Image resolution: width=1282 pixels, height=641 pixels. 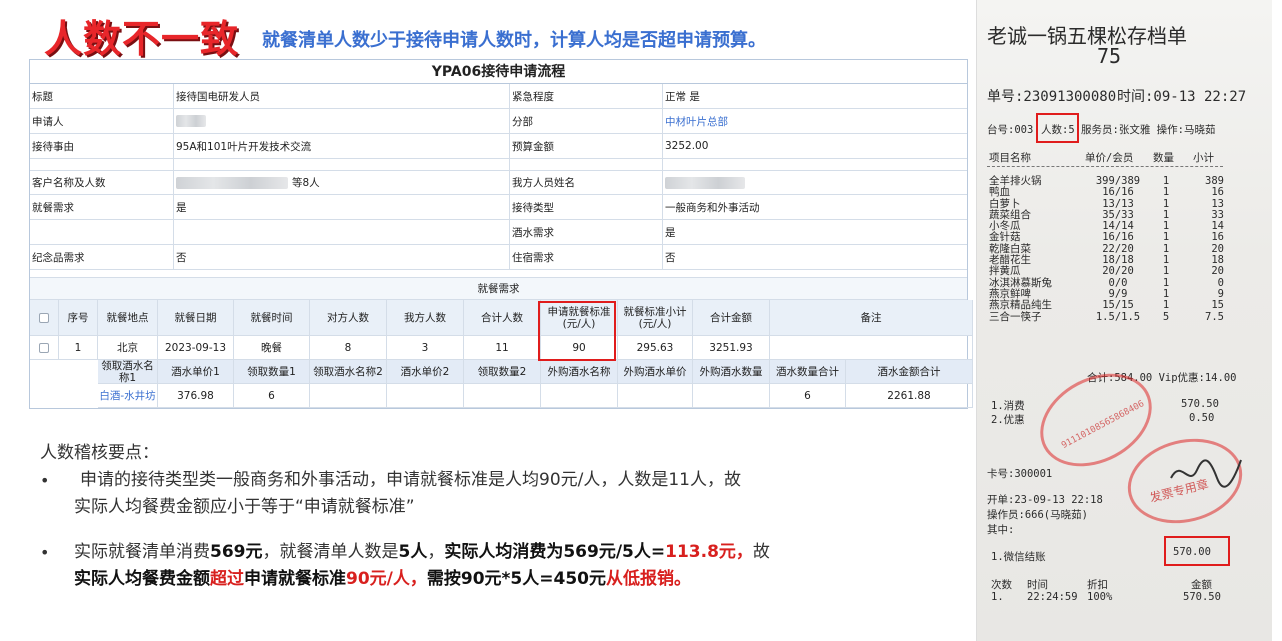 I want to click on form-row: 标题 接待国电研发人员 紧急程度 正常 是, so click(x=498, y=96).